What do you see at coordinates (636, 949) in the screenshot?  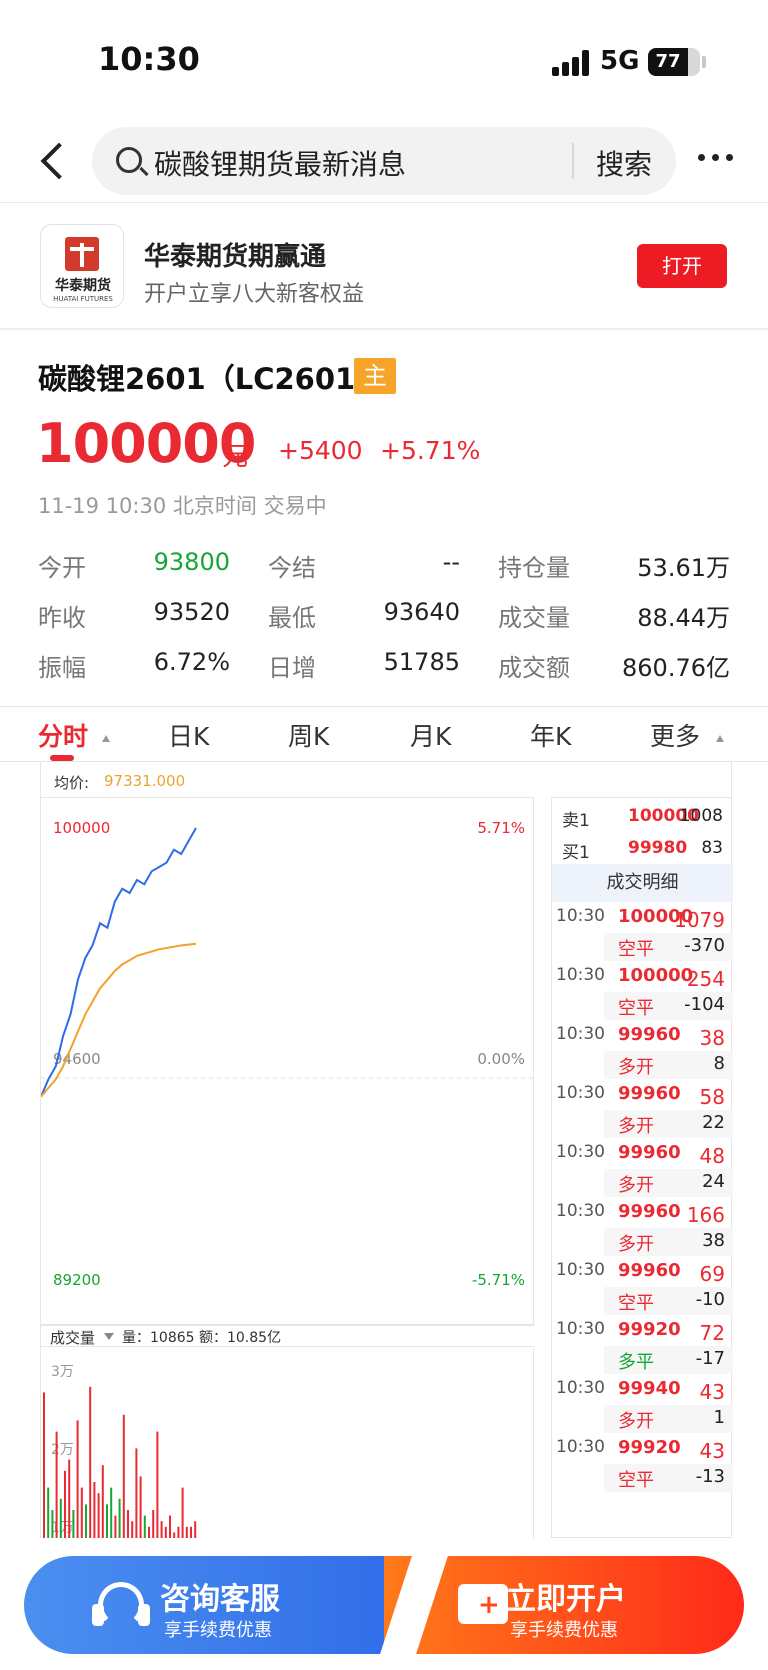 I see `tick-type: 空平` at bounding box center [636, 949].